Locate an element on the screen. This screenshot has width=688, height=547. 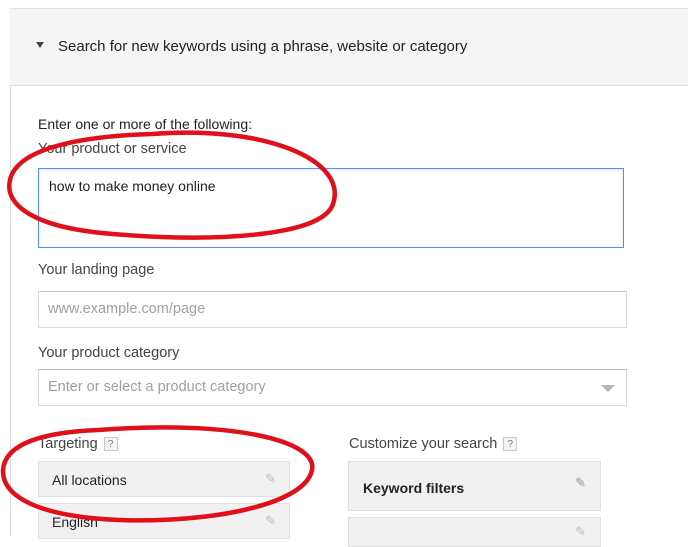
product-category-placeholder: Enter or select a product category is located at coordinates (157, 387).